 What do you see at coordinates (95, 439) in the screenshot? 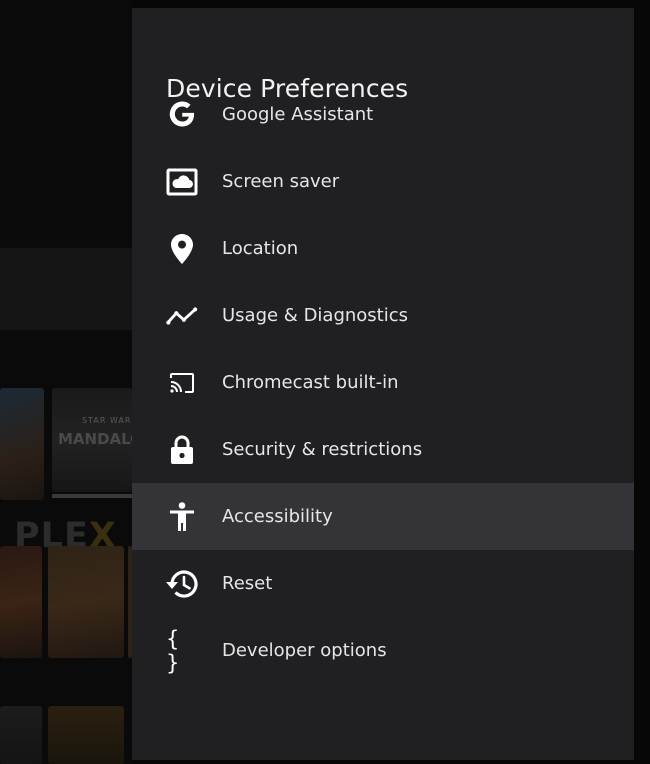
I see `poster-caption: MANDALOR` at bounding box center [95, 439].